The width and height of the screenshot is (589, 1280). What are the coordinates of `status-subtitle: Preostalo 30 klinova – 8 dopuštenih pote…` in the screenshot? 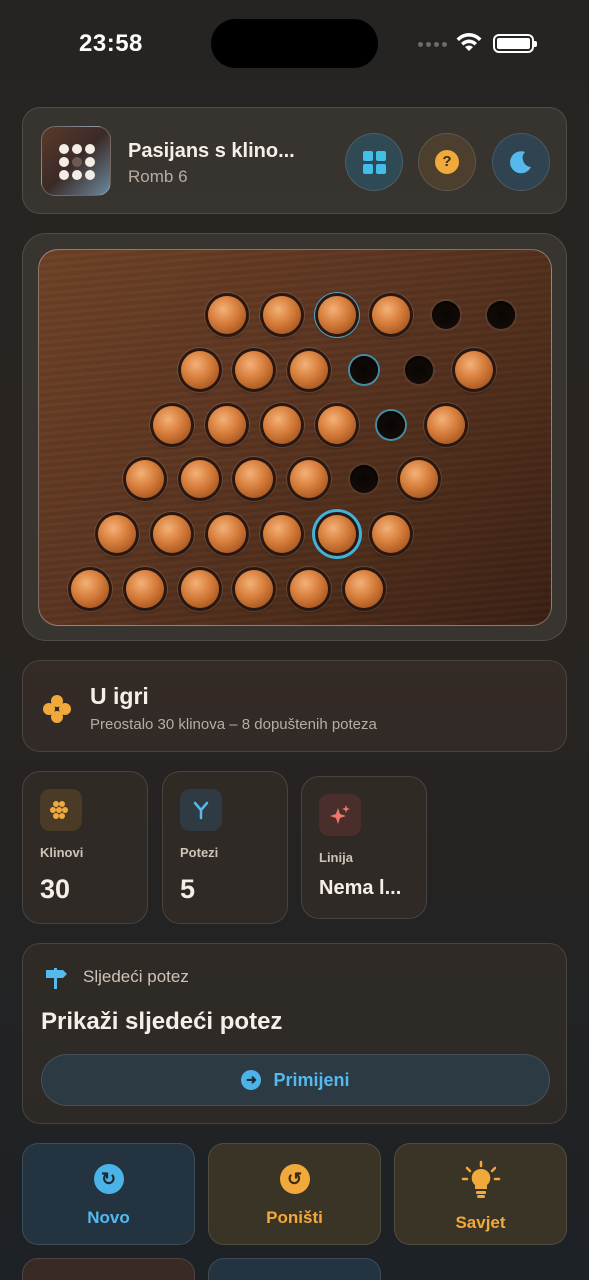 It's located at (233, 724).